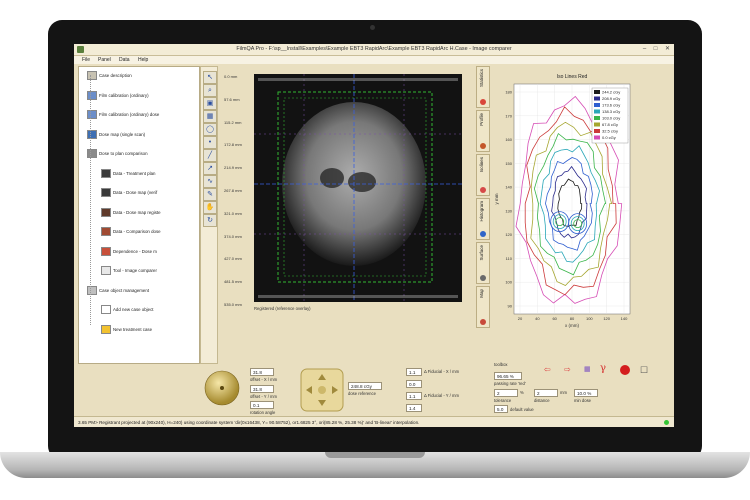 The width and height of the screenshot is (750, 500). Describe the element at coordinates (483, 175) in the screenshot. I see `tab-isolines: Isolines` at that location.